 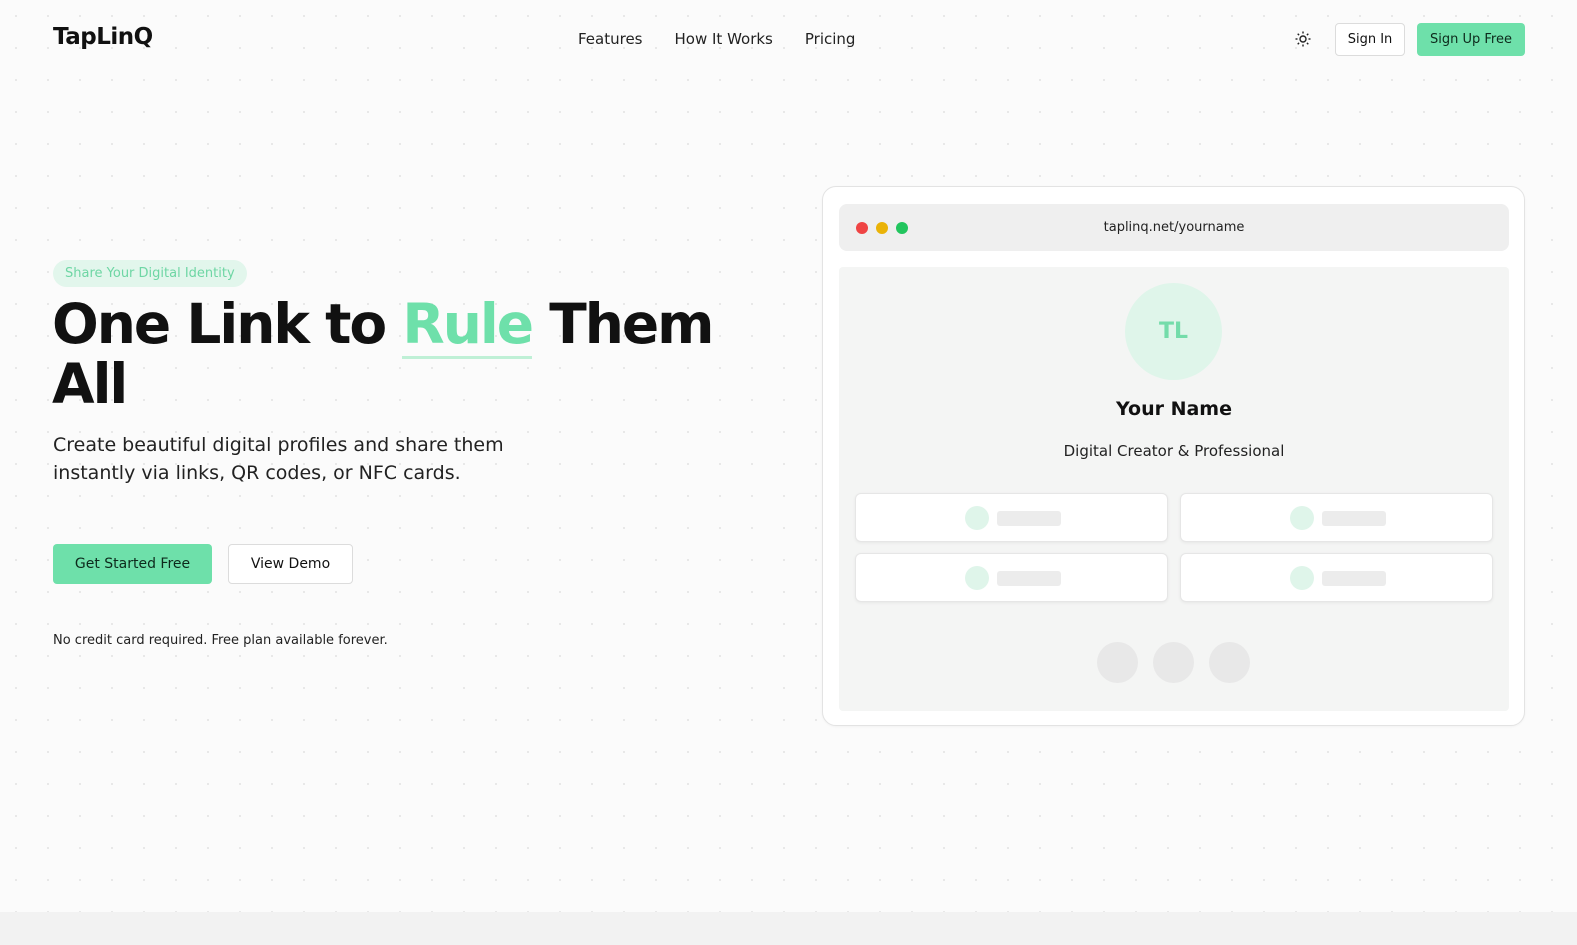 I want to click on browser-bar: taplinq.net/yourname, so click(x=1174, y=227).